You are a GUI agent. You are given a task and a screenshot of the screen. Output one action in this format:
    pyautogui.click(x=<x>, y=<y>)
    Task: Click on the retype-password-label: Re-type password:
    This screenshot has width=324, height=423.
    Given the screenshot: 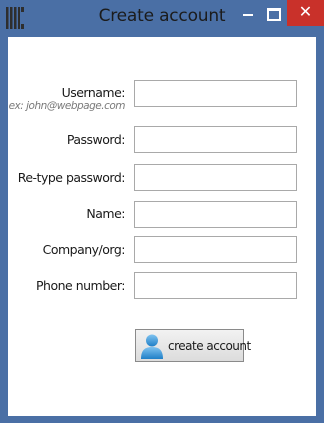 What is the action you would take?
    pyautogui.click(x=71, y=177)
    